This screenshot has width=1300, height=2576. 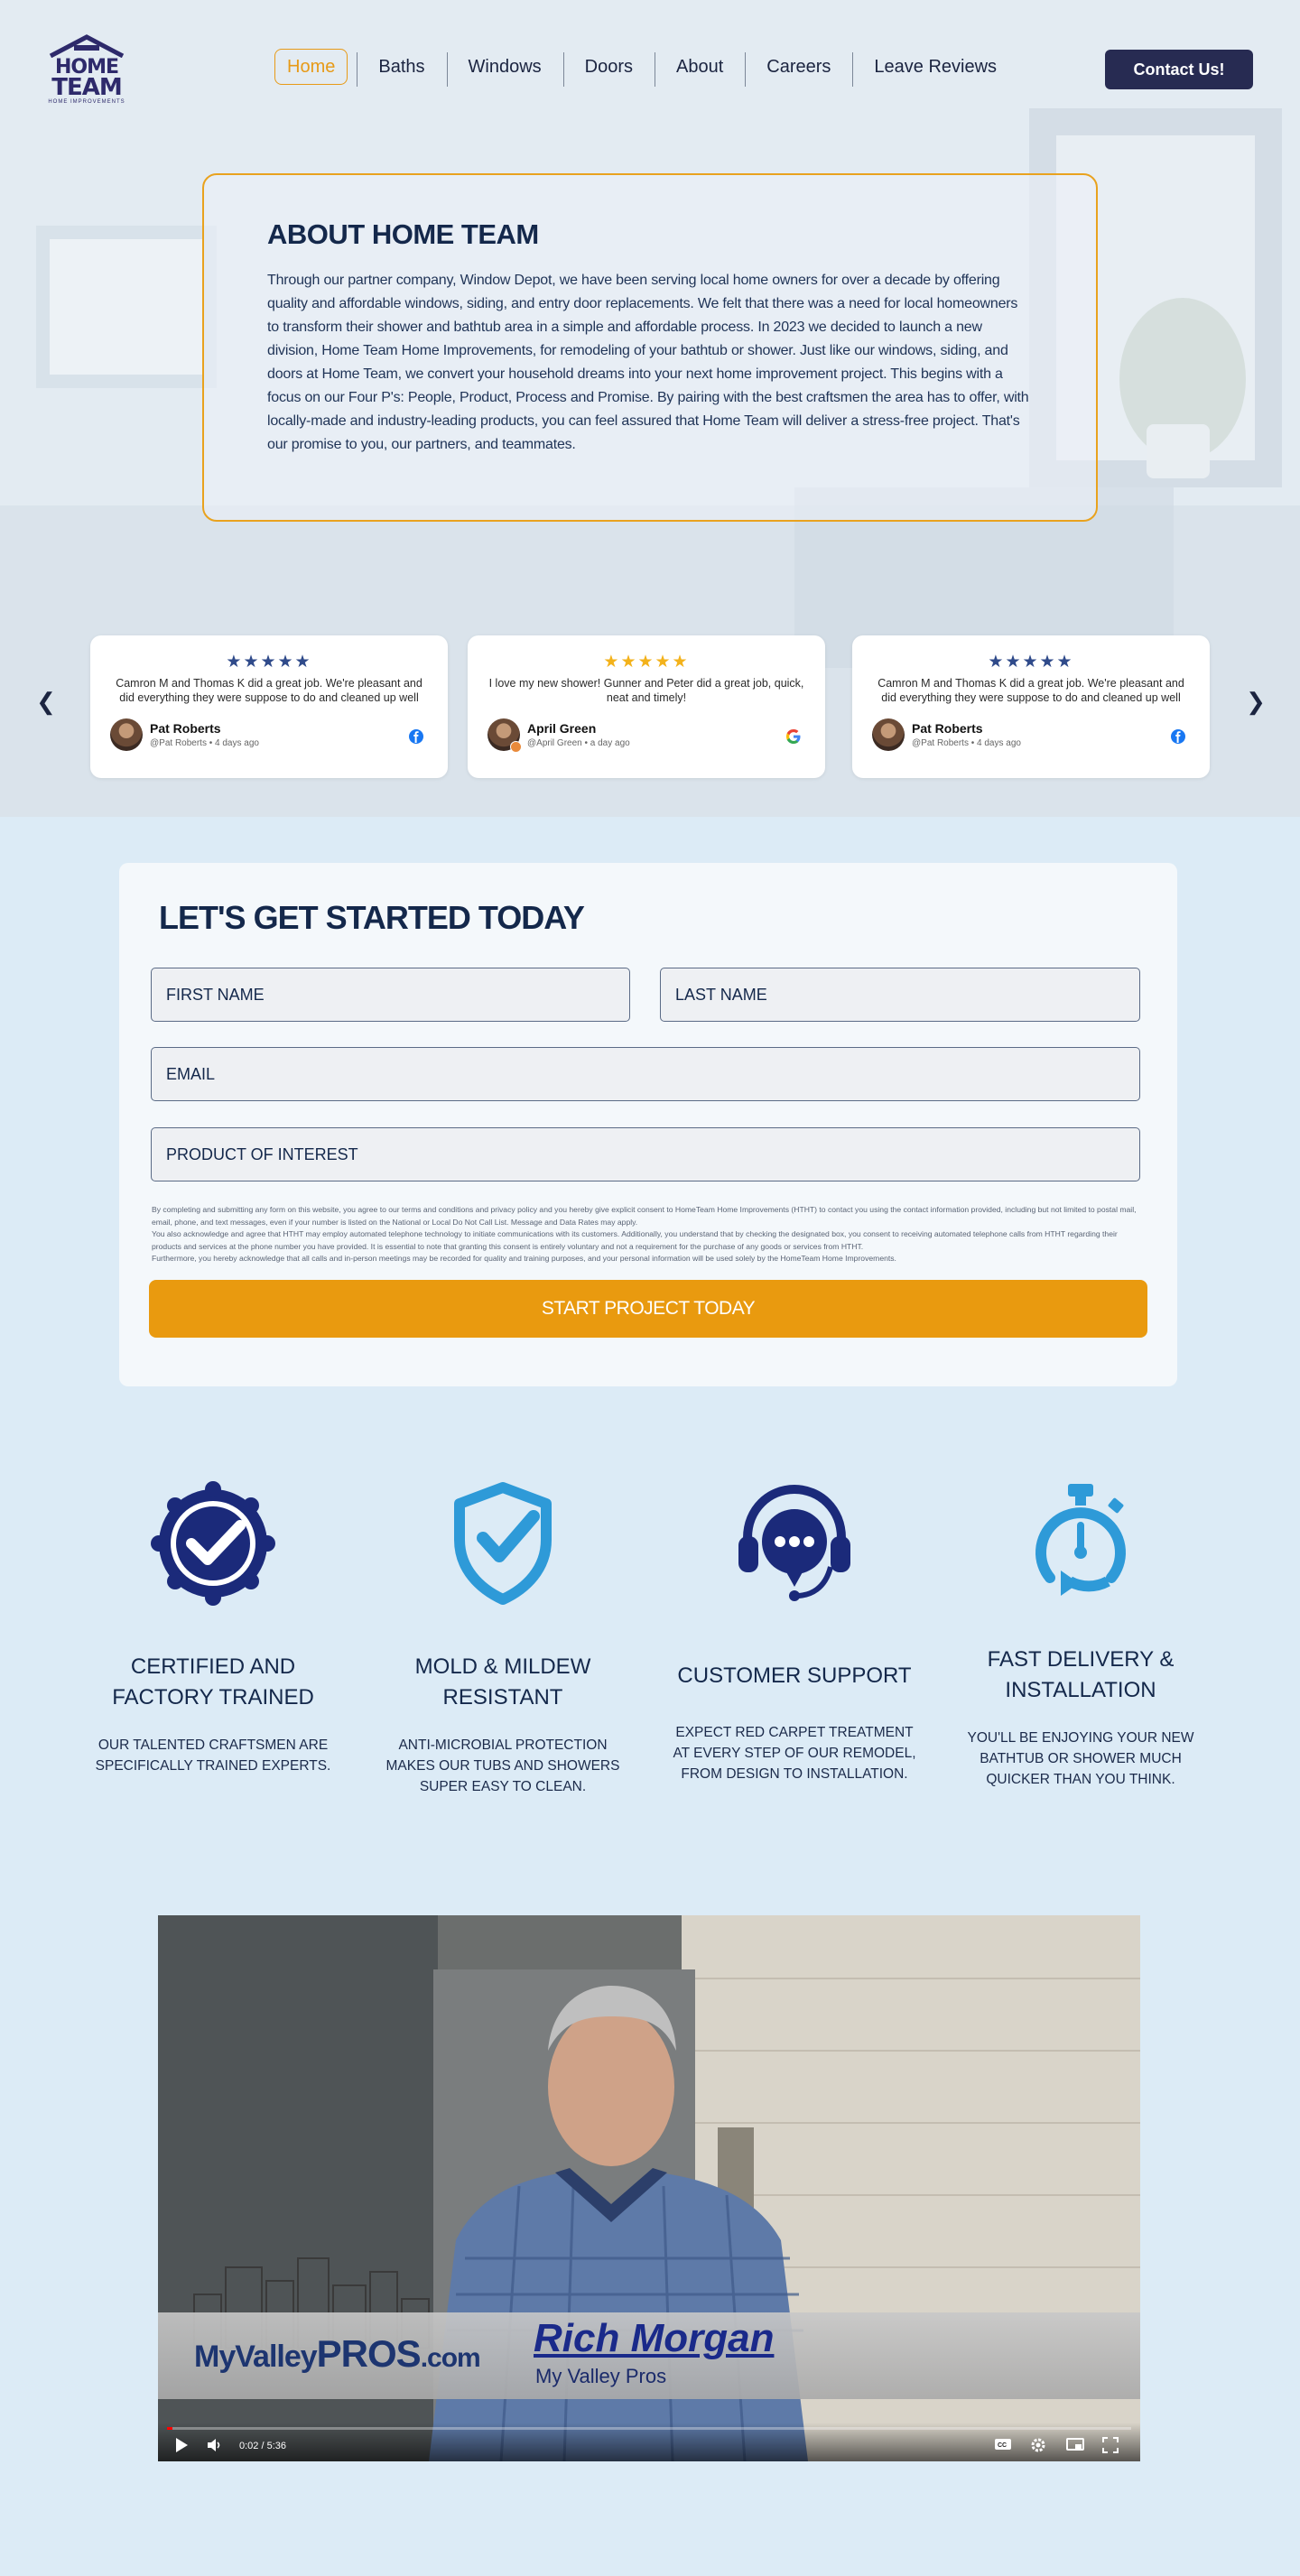 I want to click on video-brand: MyValleyPROS.com, so click(x=337, y=2354).